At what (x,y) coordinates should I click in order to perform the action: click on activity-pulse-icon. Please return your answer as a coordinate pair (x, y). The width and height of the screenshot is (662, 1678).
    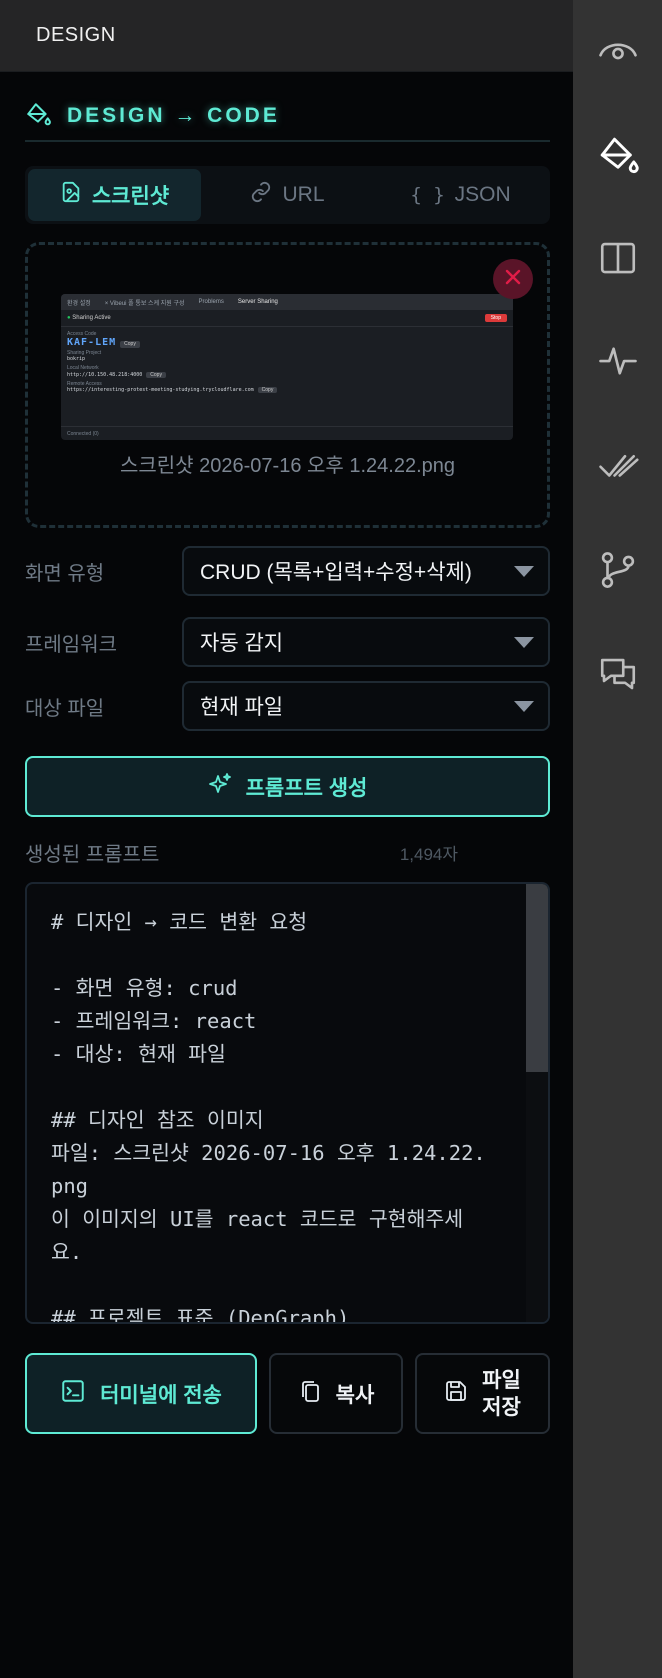
    Looking at the image, I should click on (617, 361).